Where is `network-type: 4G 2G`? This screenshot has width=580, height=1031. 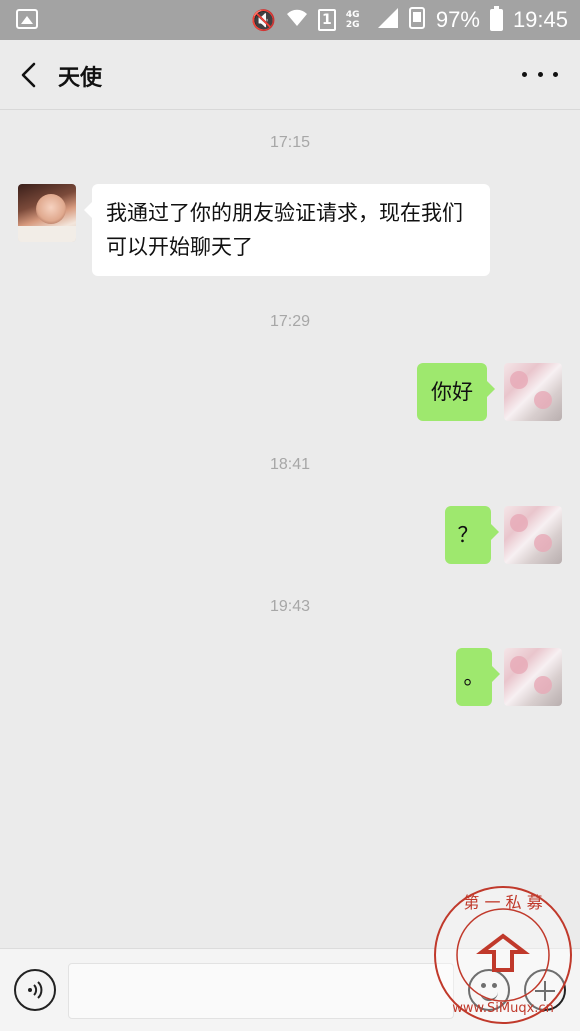
network-type: 4G 2G is located at coordinates (352, 20).